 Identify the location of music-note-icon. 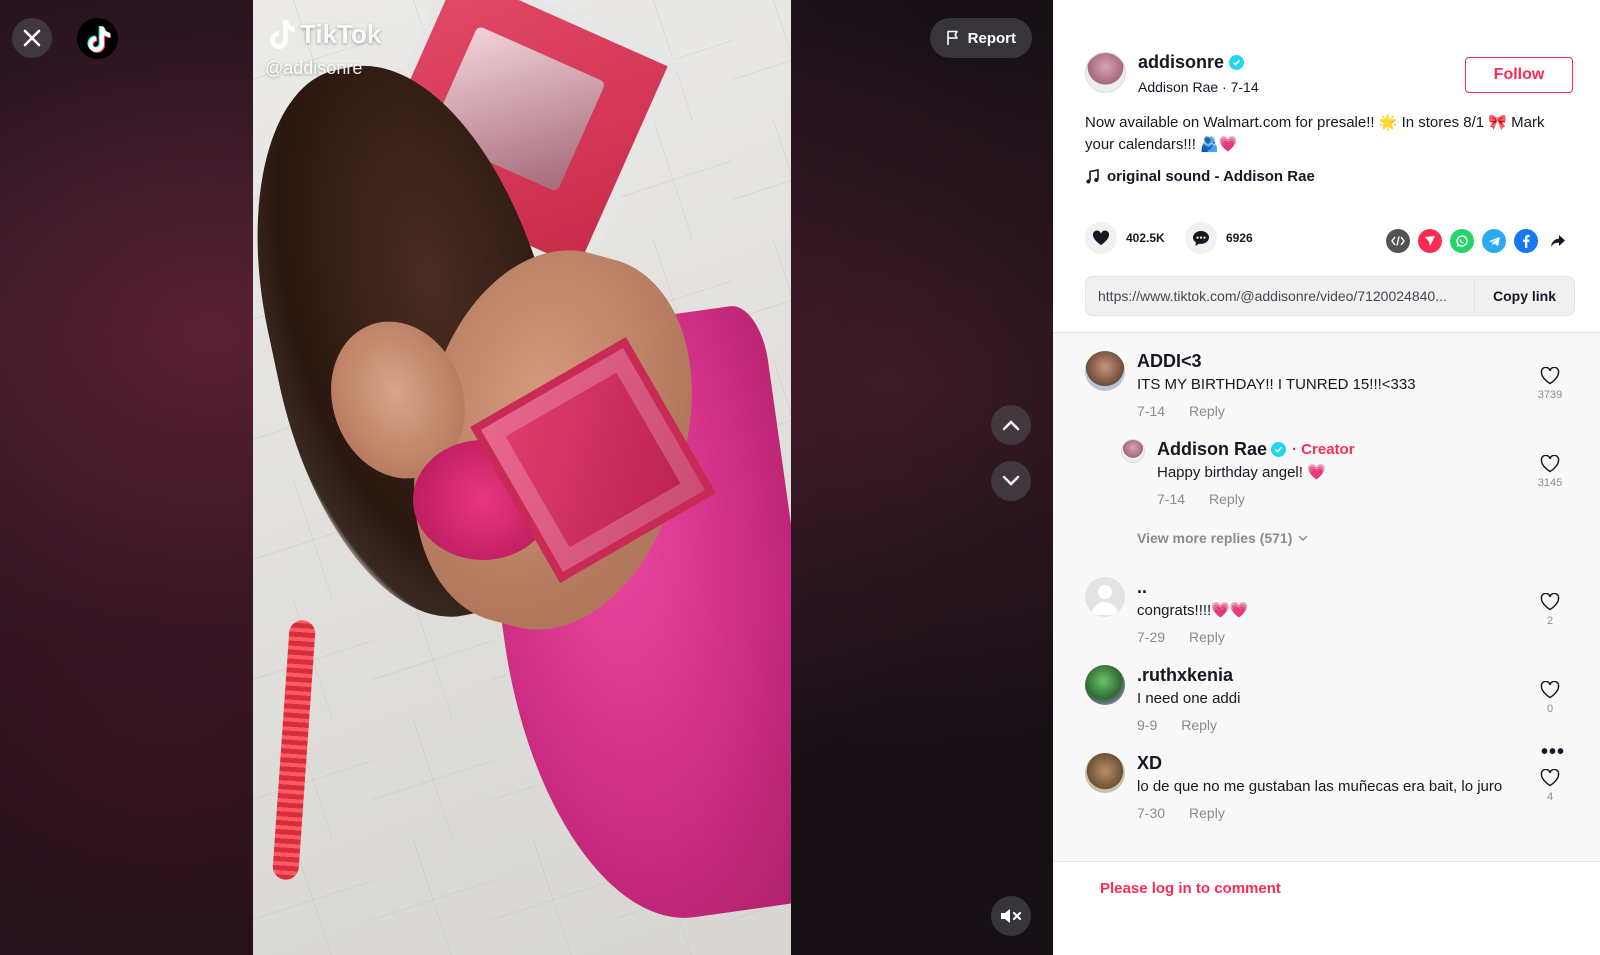
(1092, 175).